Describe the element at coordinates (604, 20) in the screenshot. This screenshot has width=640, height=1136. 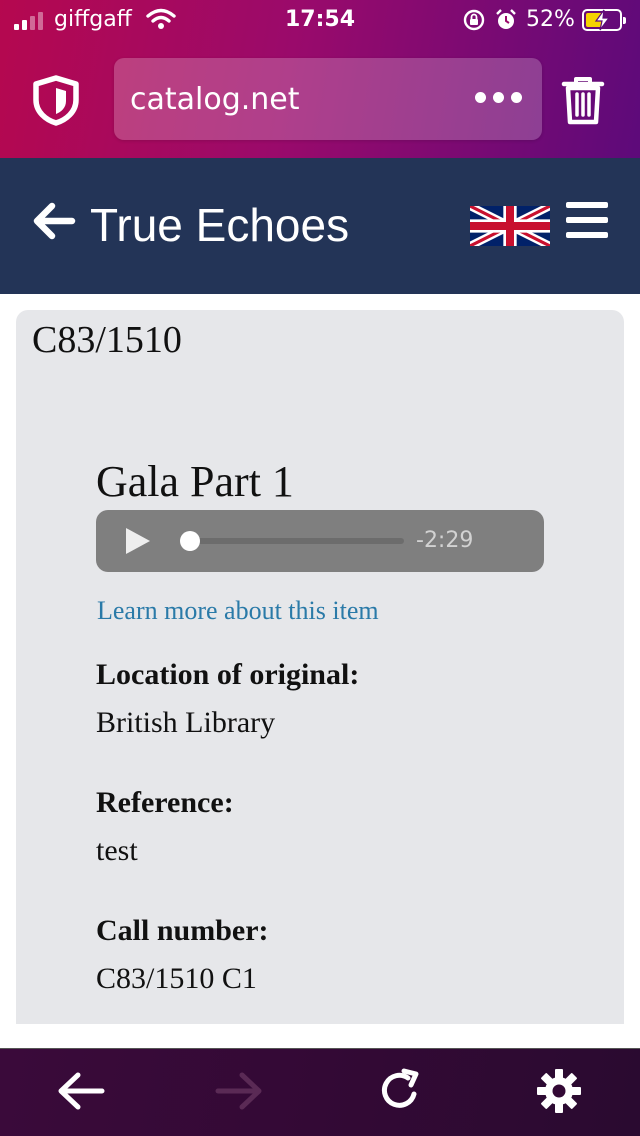
I see `battery-charging-icon` at that location.